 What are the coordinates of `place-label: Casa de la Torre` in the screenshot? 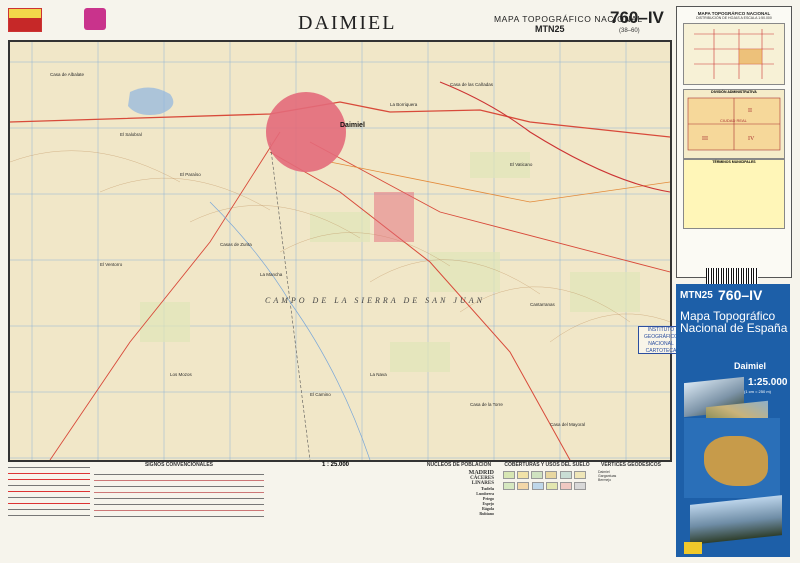 It's located at (486, 404).